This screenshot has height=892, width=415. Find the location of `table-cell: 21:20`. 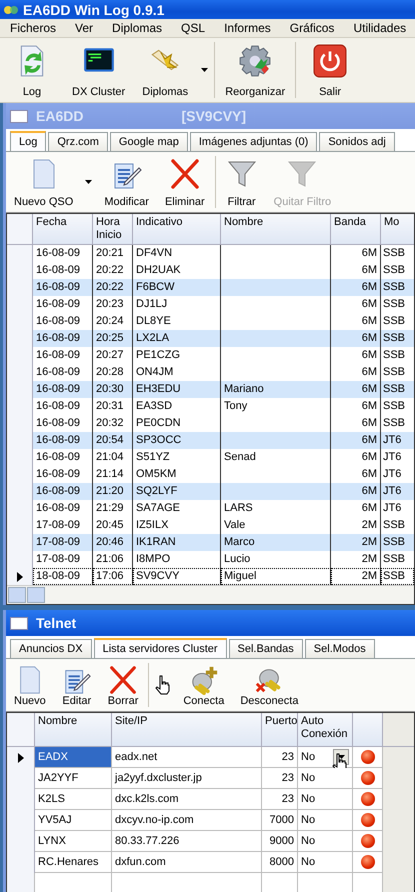

table-cell: 21:20 is located at coordinates (113, 491).